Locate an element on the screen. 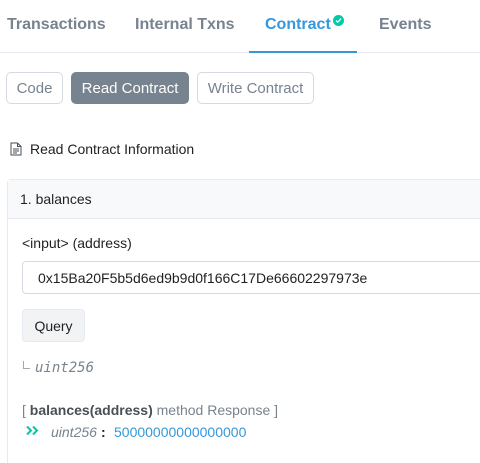 The height and width of the screenshot is (463, 480). tab-events: Events is located at coordinates (405, 25).